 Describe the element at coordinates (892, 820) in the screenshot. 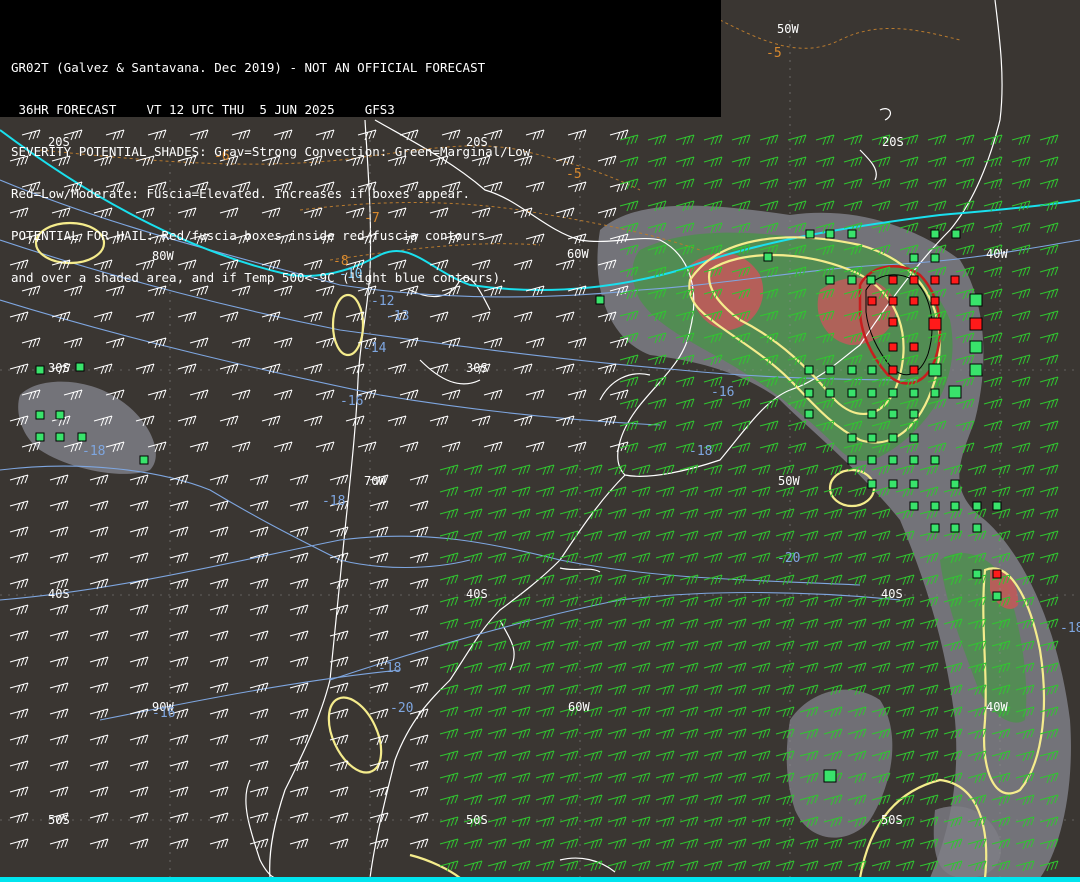

I see `label-50s-right: 50S` at that location.